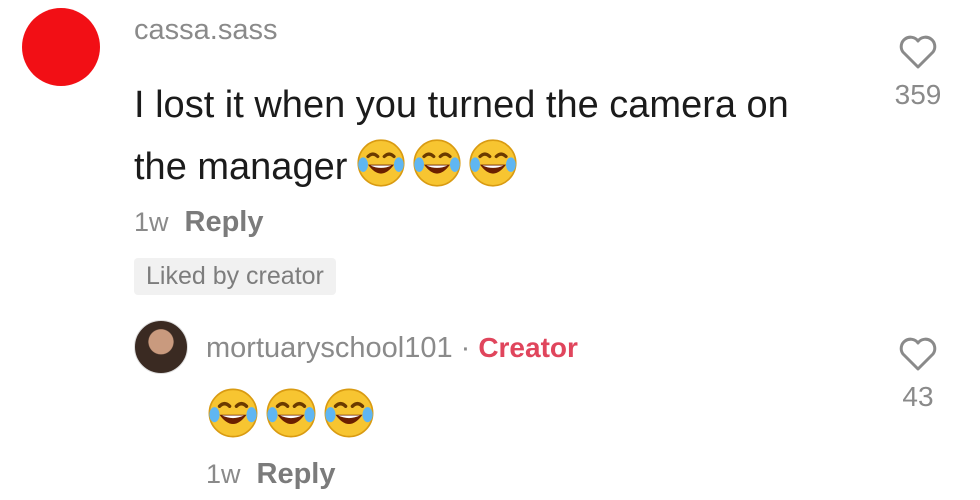  What do you see at coordinates (528, 347) in the screenshot?
I see `creator-label: Creator` at bounding box center [528, 347].